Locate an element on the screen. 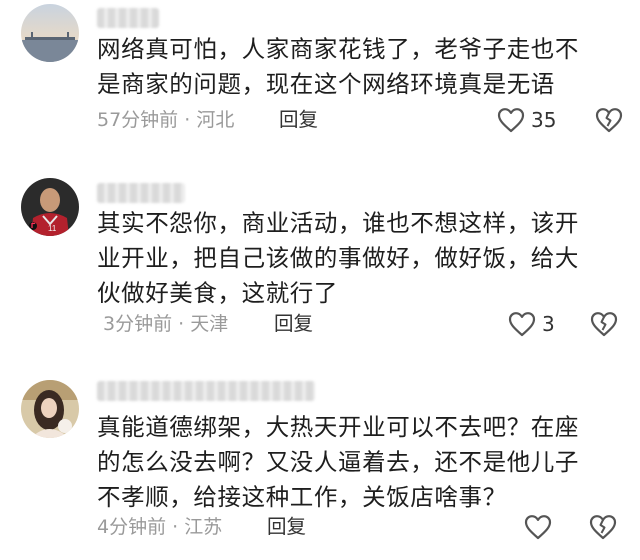  svg-text: 11 is located at coordinates (52, 228).